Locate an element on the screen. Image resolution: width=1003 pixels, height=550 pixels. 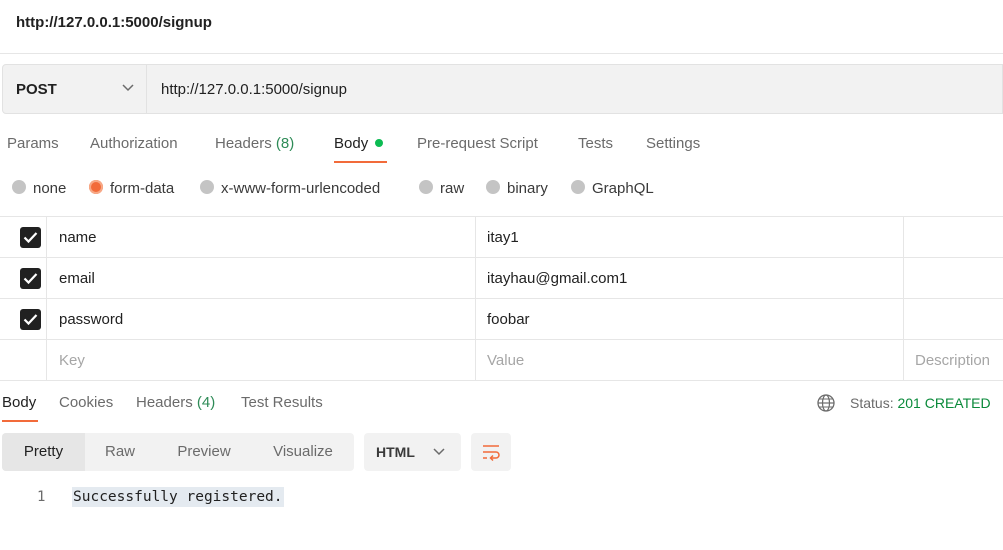
key-cell: password is located at coordinates (262, 319).